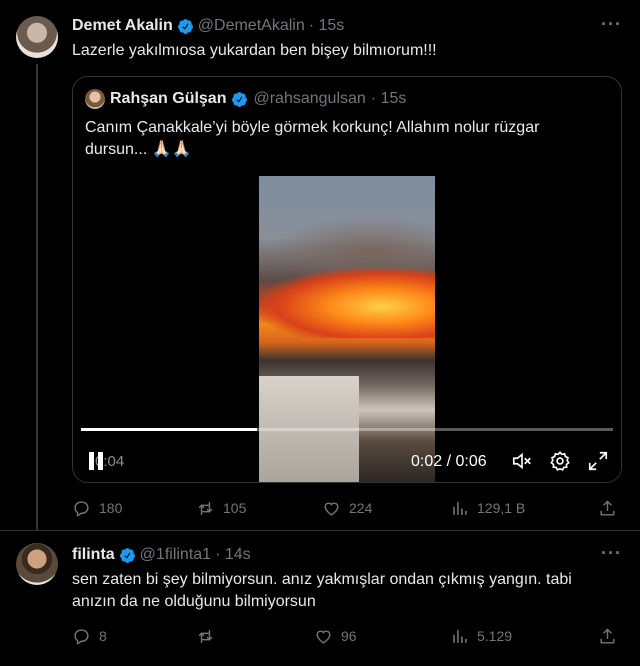 This screenshot has width=640, height=666. I want to click on quote-timestamp: · 15s, so click(388, 98).